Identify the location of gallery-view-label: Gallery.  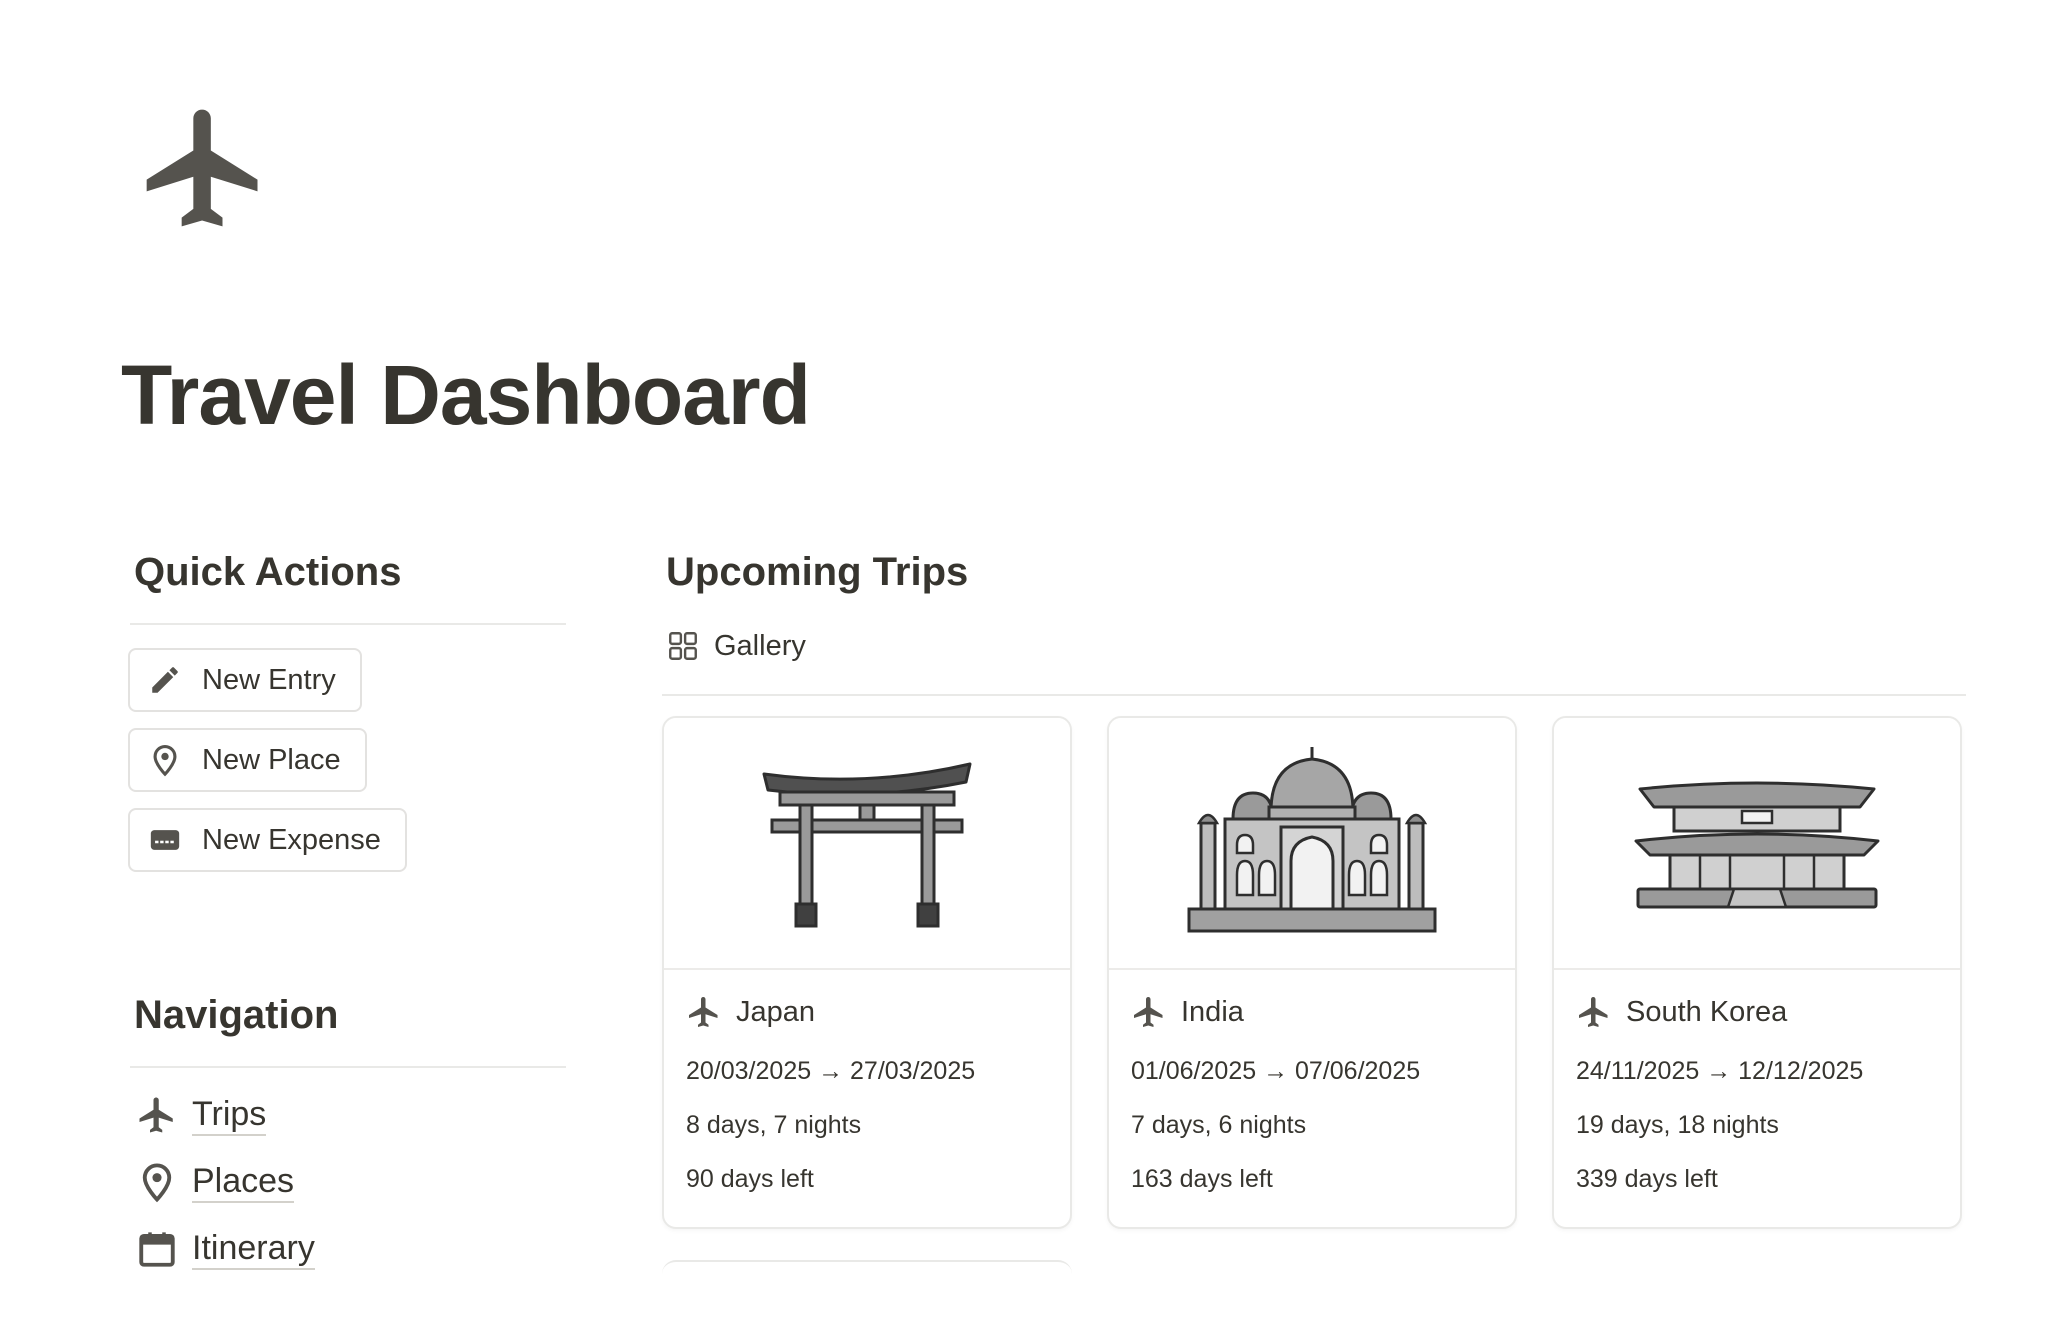
(760, 645).